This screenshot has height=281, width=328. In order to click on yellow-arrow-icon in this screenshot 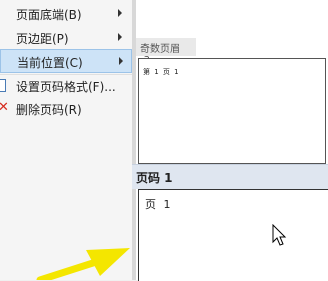, I will do `click(83, 264)`.